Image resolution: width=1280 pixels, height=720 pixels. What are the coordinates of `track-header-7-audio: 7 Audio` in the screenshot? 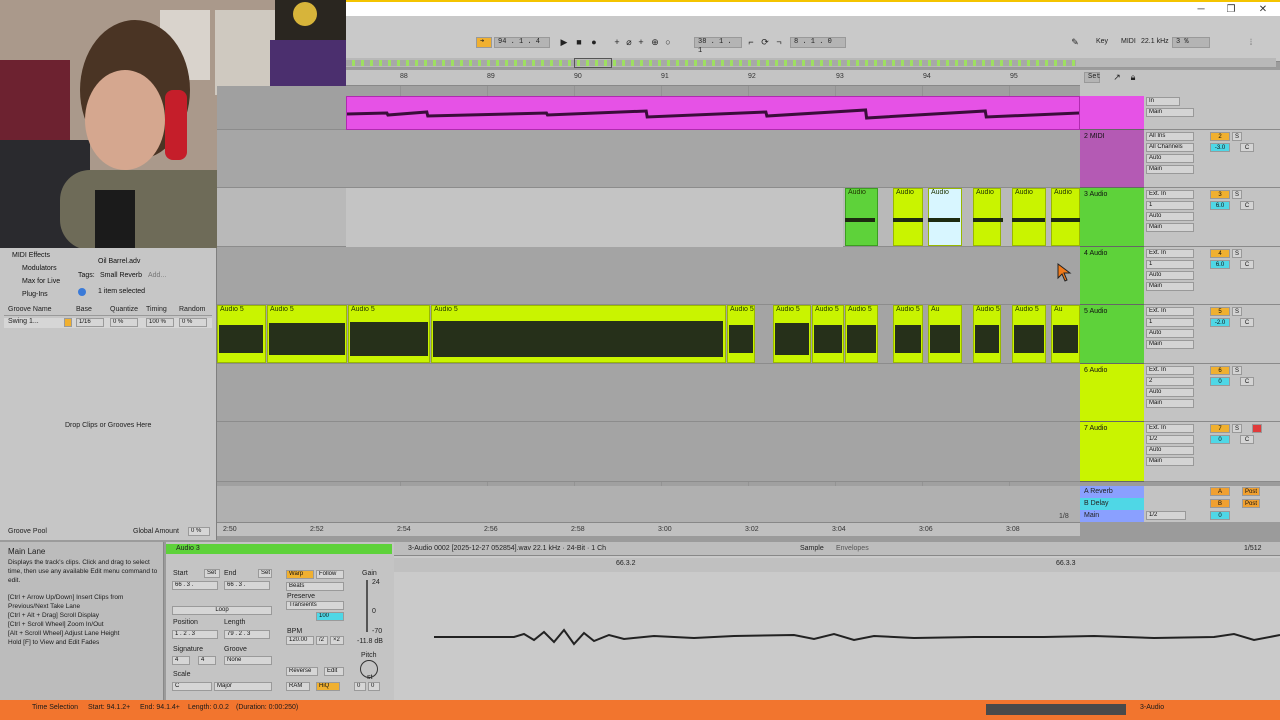 It's located at (1112, 452).